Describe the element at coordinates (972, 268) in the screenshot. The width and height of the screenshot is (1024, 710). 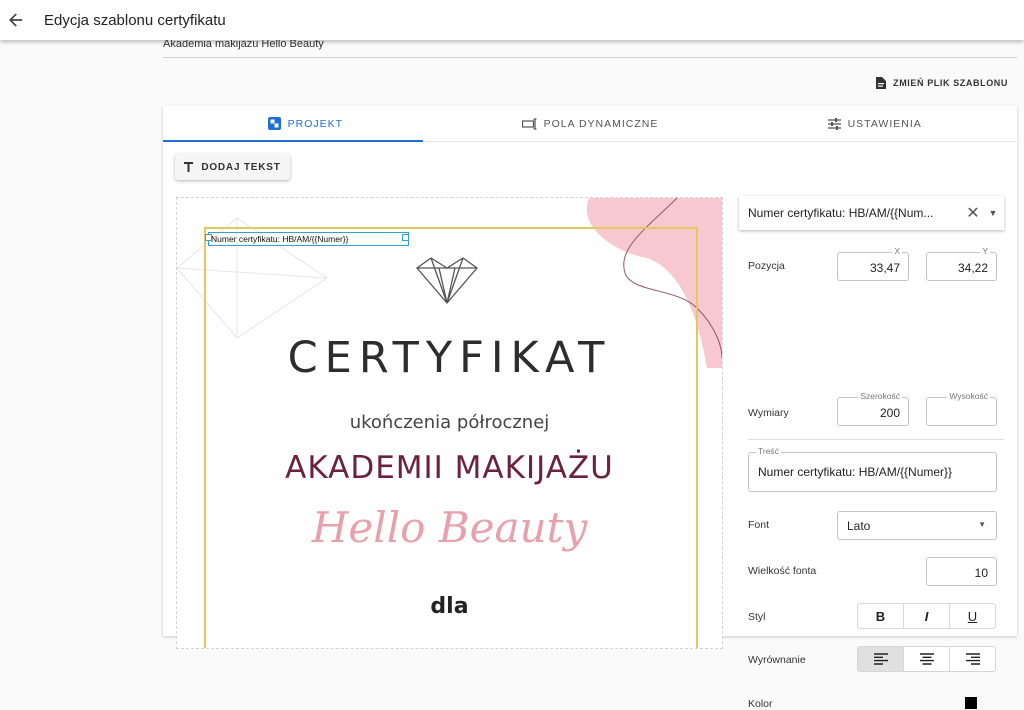
I see `y-value: 34,22` at that location.